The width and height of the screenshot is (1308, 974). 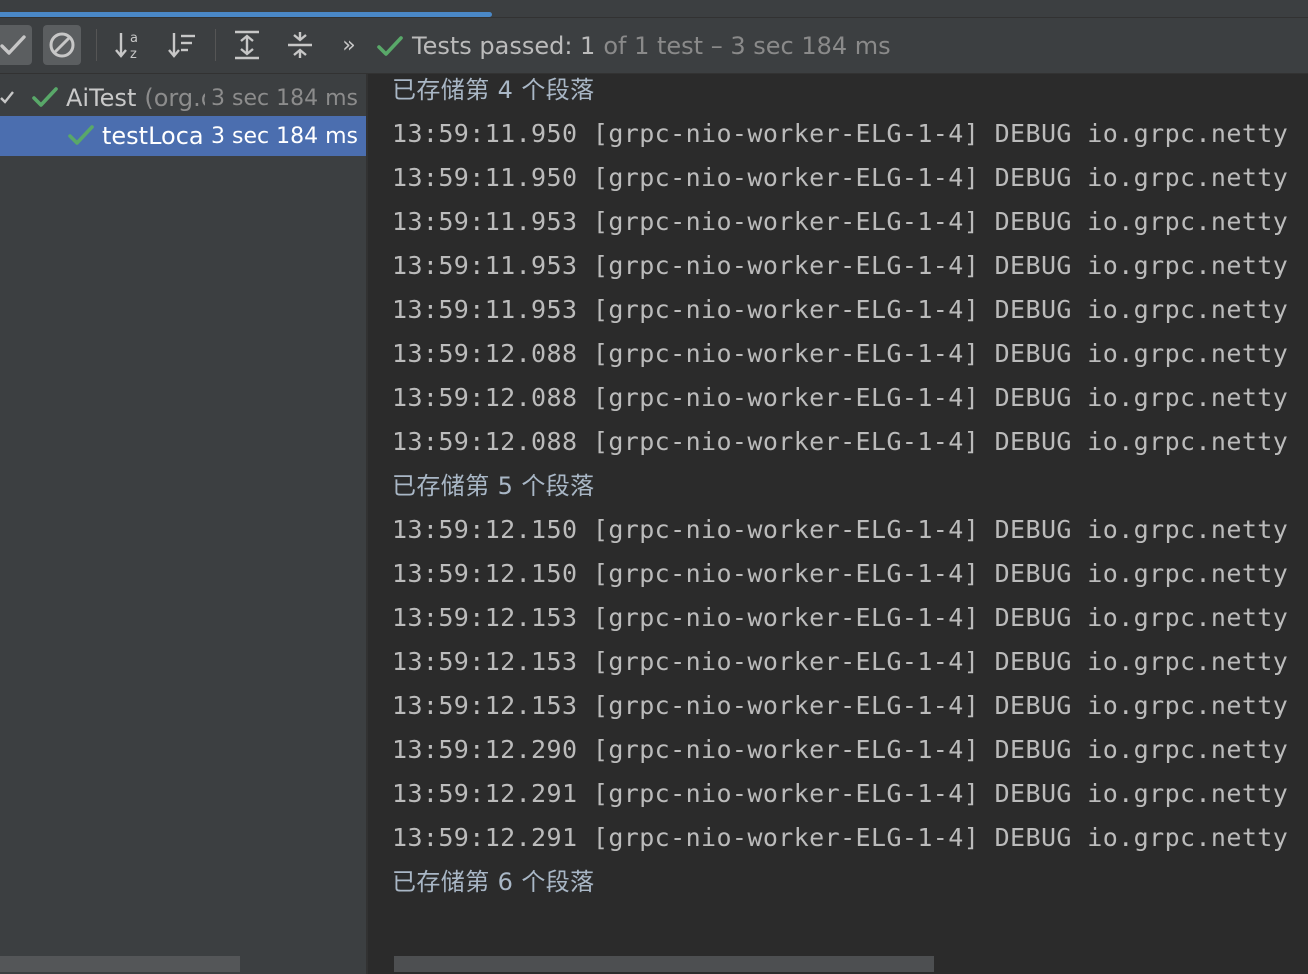 I want to click on tool-window-tab-strip, so click(x=654, y=9).